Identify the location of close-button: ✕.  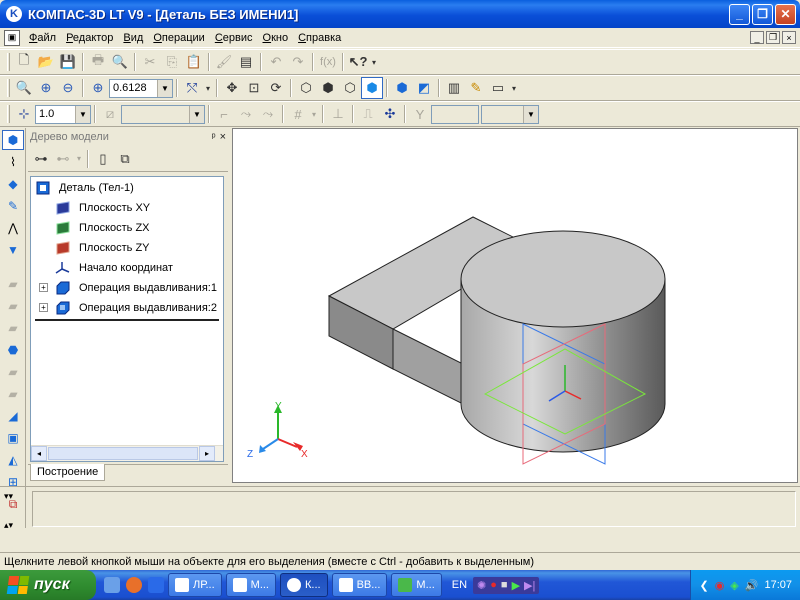
(785, 14).